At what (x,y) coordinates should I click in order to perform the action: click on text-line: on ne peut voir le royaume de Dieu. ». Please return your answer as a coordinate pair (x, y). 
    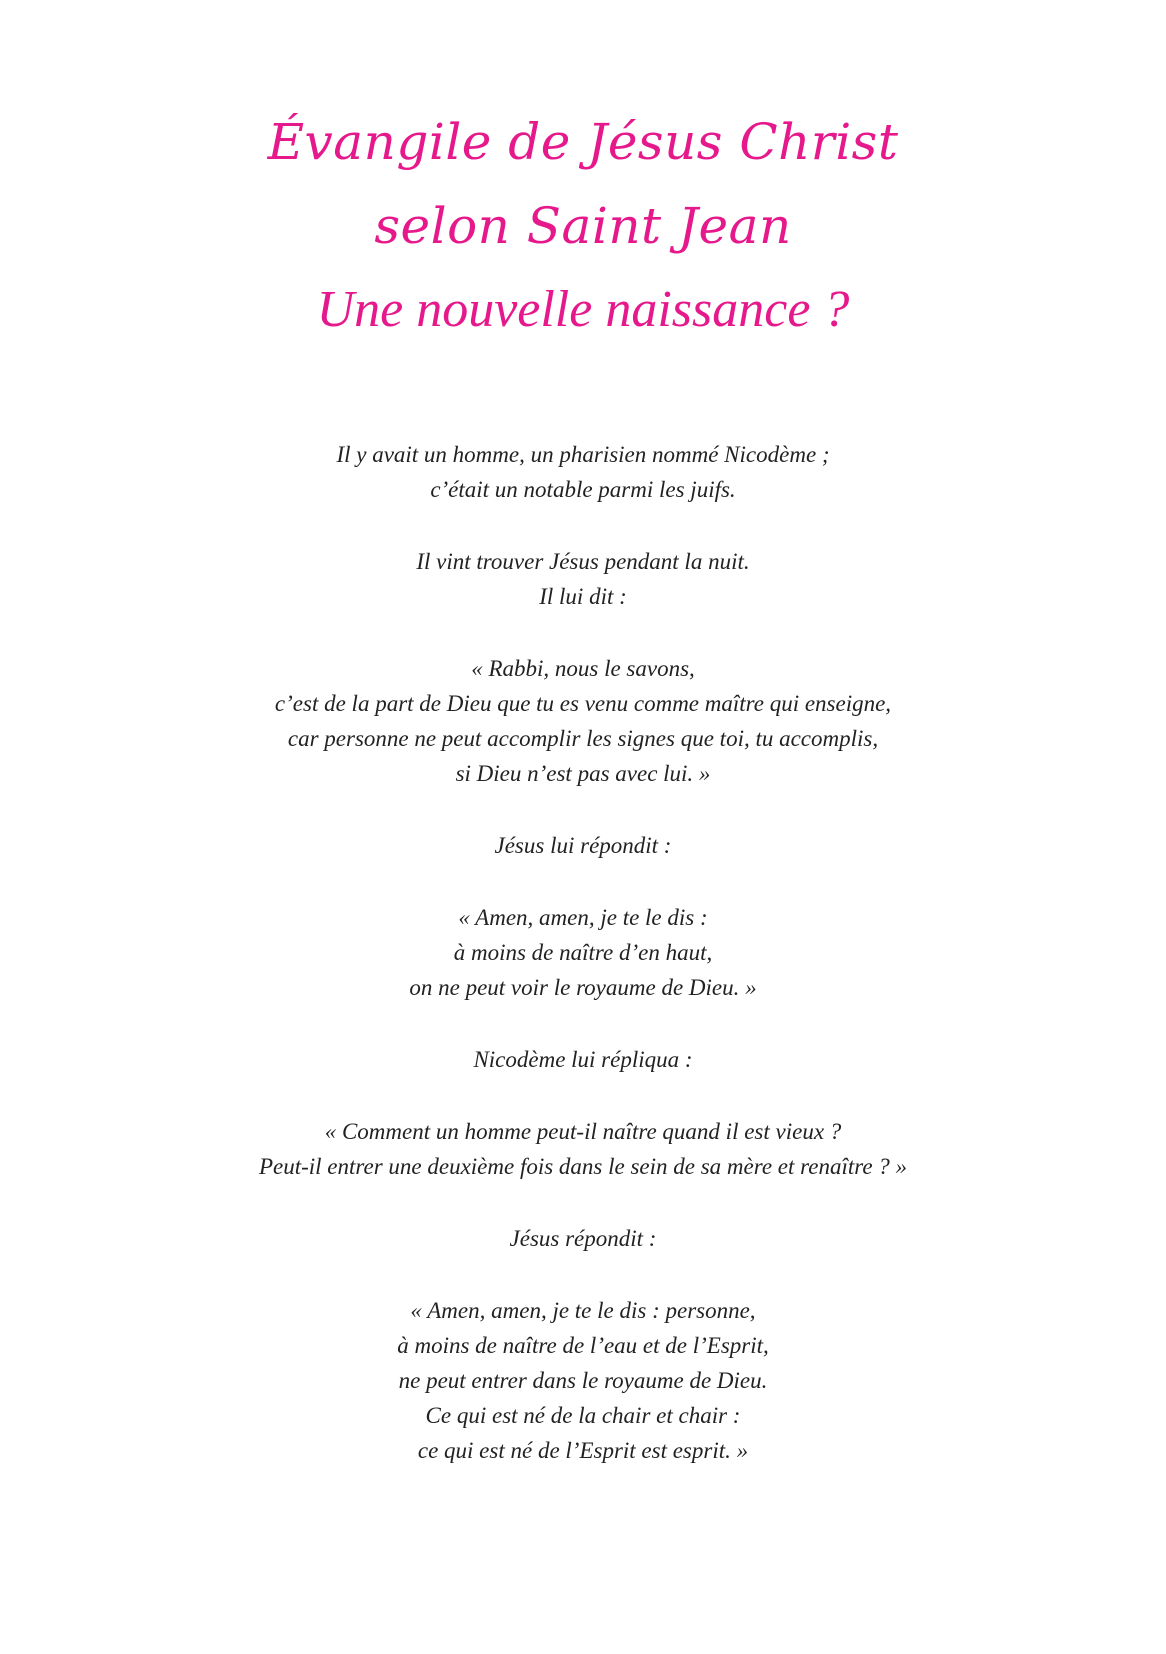
    Looking at the image, I should click on (583, 987).